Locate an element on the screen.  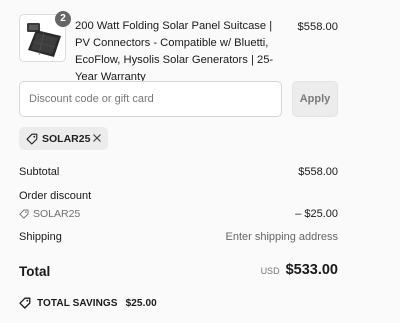
shipping-value: Enter shipping address is located at coordinates (281, 237).